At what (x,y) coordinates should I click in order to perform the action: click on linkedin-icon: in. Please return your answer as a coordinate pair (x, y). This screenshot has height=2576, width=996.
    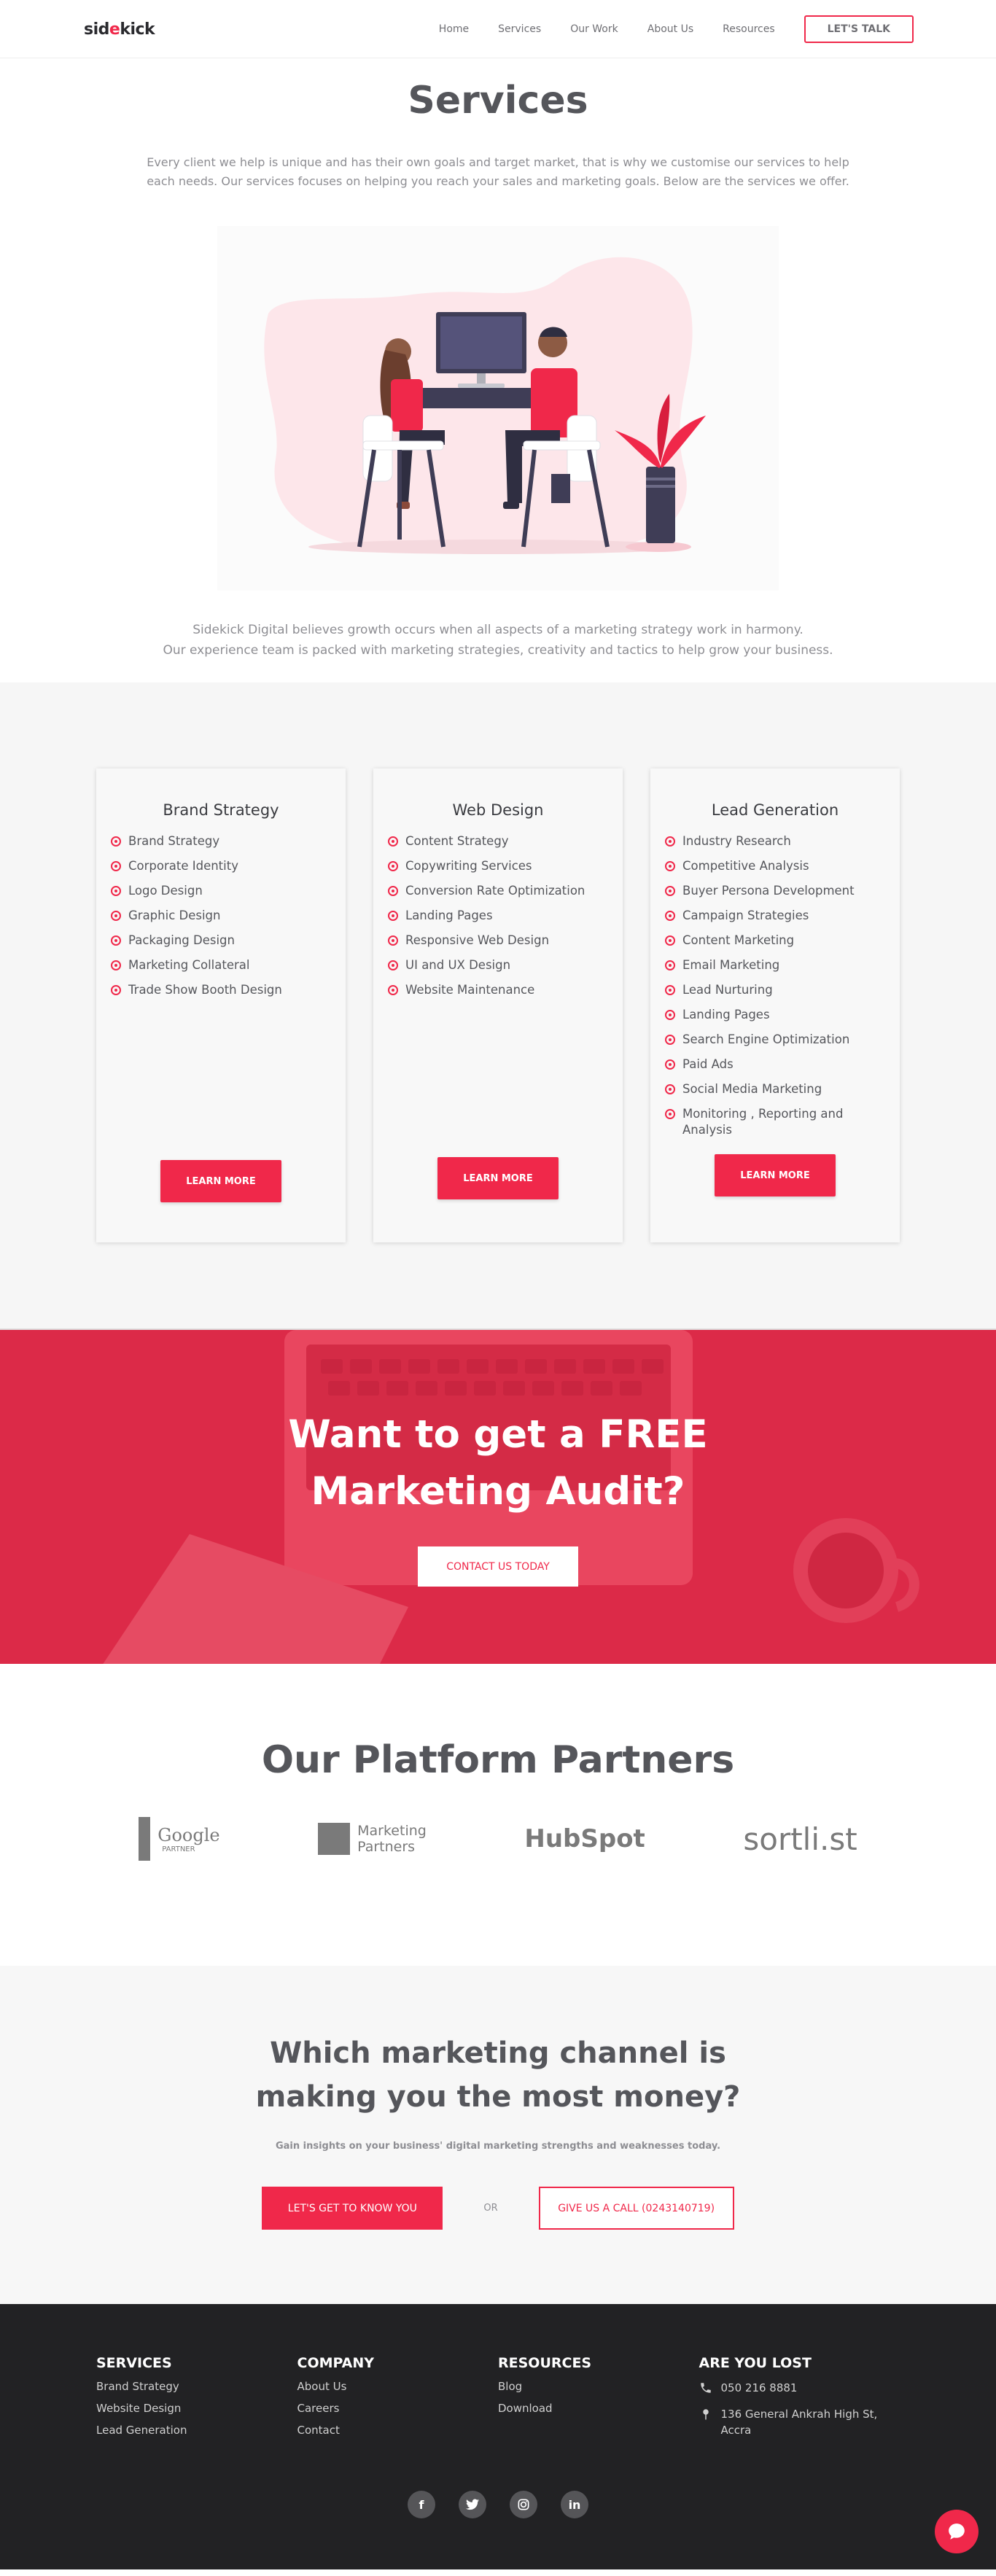
    Looking at the image, I should click on (574, 2504).